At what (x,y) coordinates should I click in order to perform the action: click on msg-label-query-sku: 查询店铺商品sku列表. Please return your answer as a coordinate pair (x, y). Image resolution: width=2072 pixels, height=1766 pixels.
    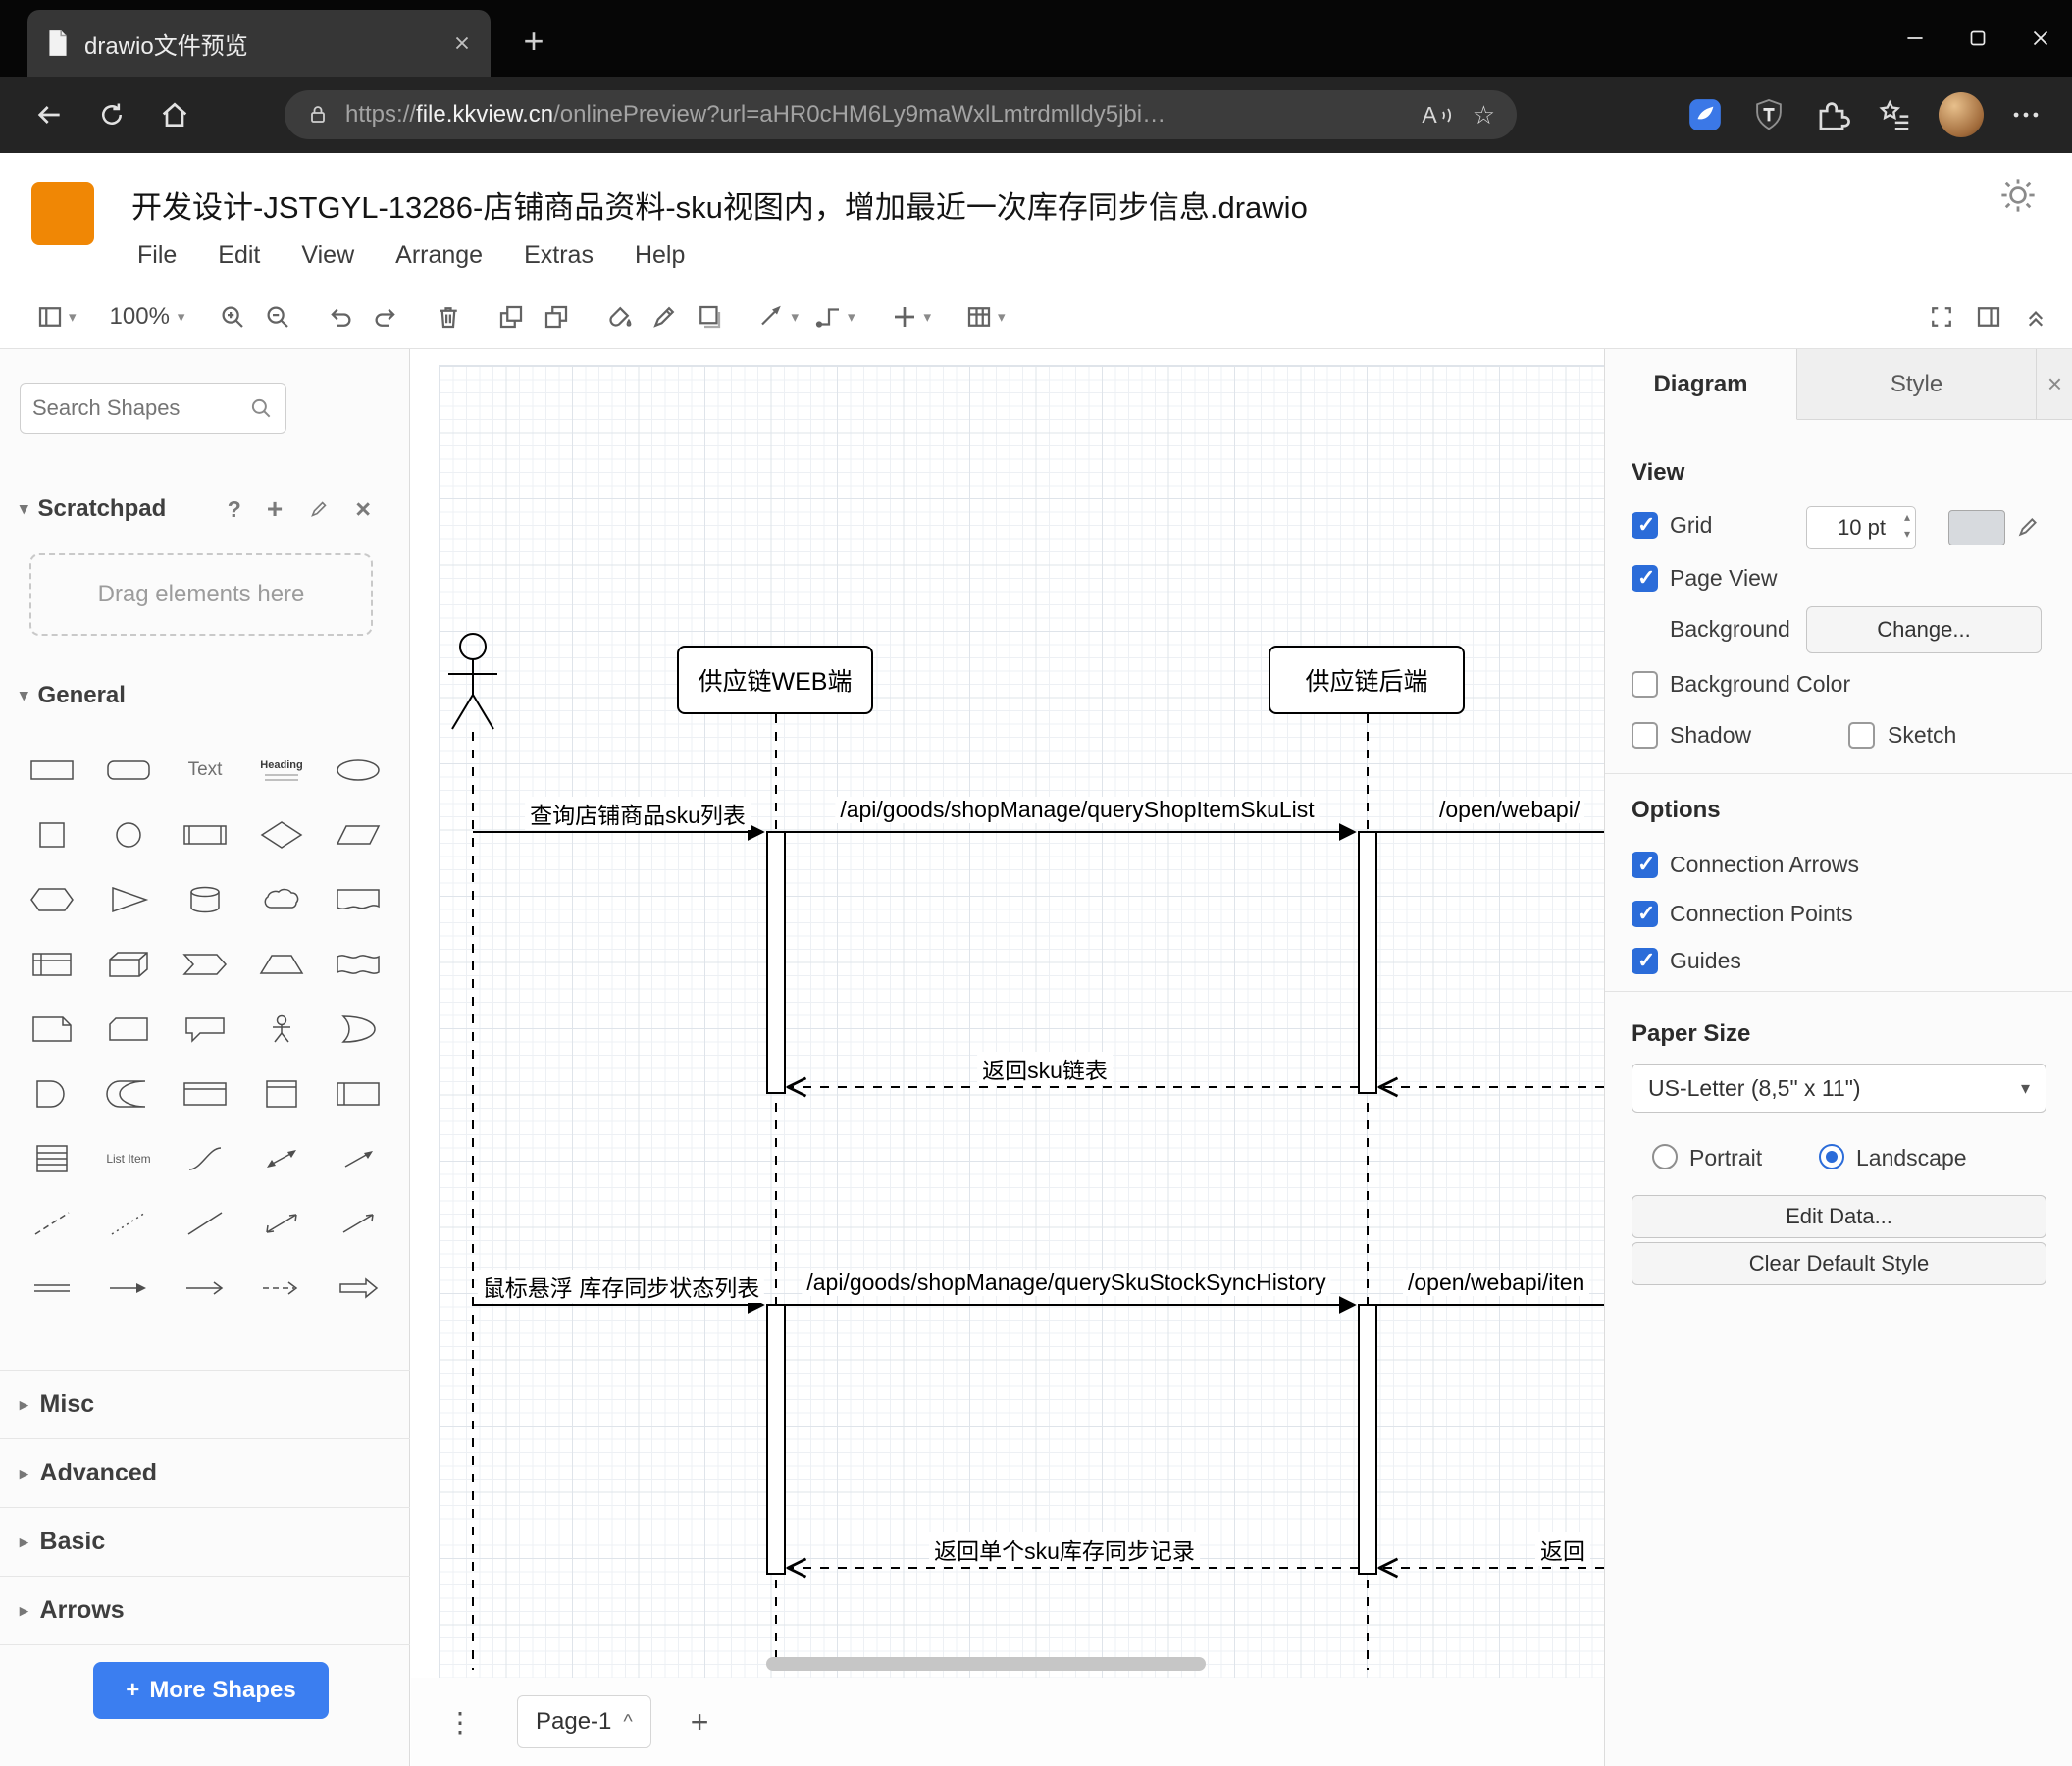
    Looking at the image, I should click on (638, 813).